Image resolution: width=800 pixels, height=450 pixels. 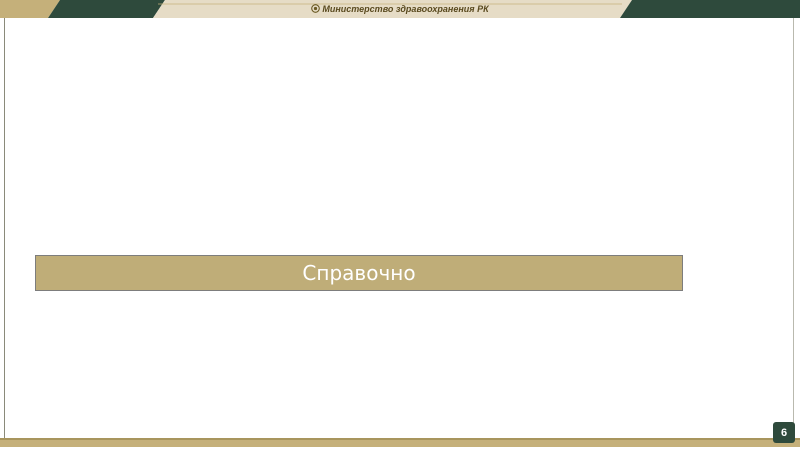 I want to click on page-number-badge: 6, so click(x=784, y=432).